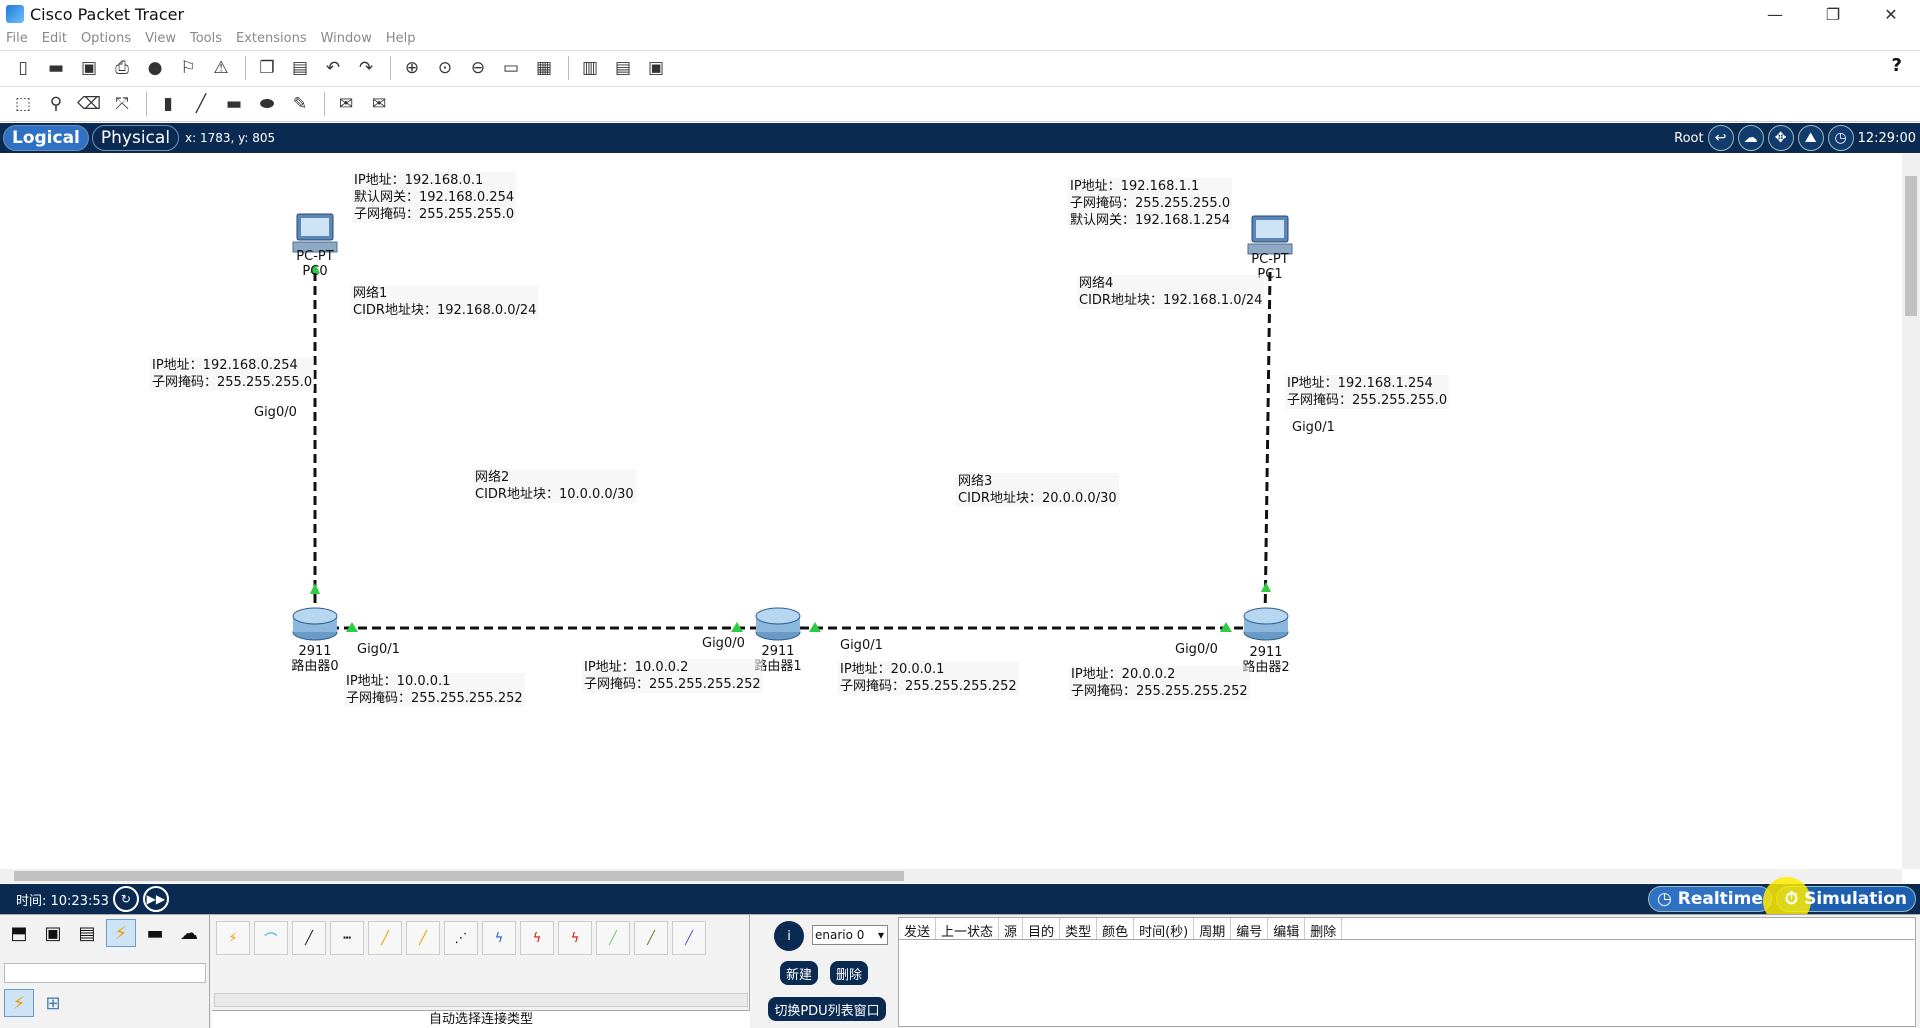 The height and width of the screenshot is (1028, 1920). What do you see at coordinates (423, 938) in the screenshot?
I see `phone-cable-icon: ╱` at bounding box center [423, 938].